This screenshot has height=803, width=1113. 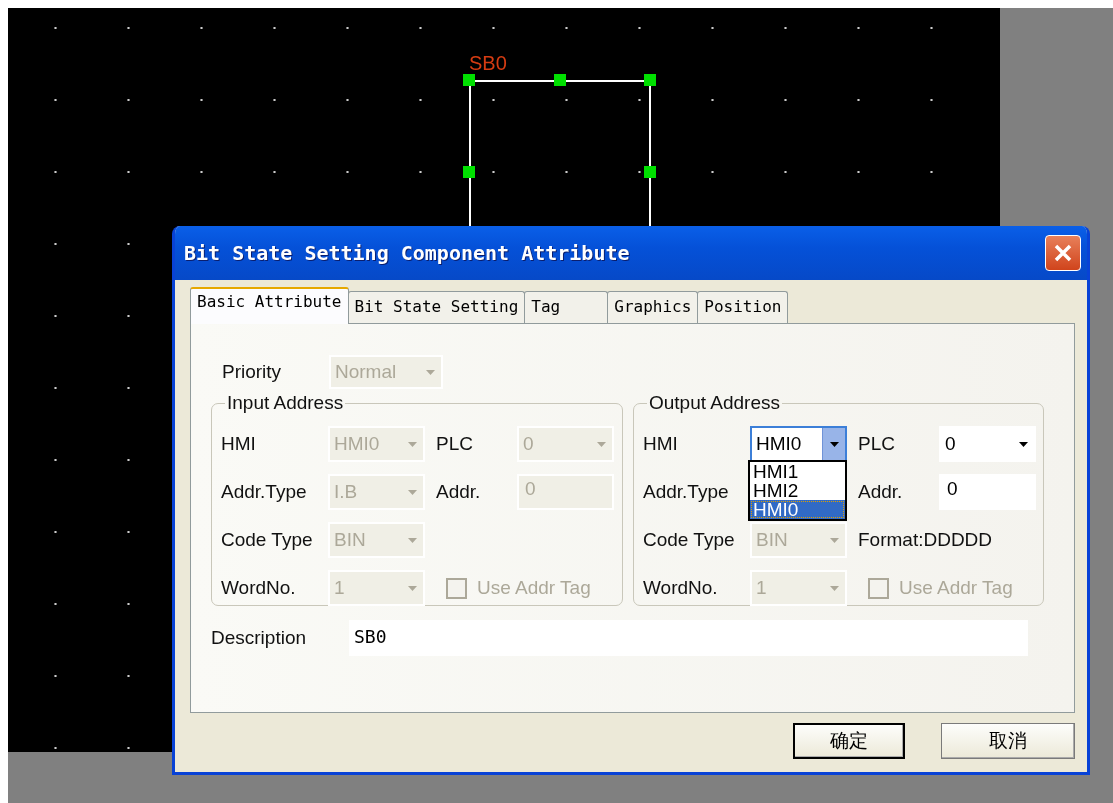 I want to click on tab: Tag, so click(x=566, y=307).